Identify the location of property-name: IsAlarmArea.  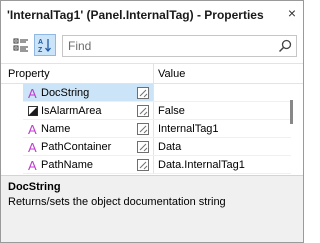
(71, 111).